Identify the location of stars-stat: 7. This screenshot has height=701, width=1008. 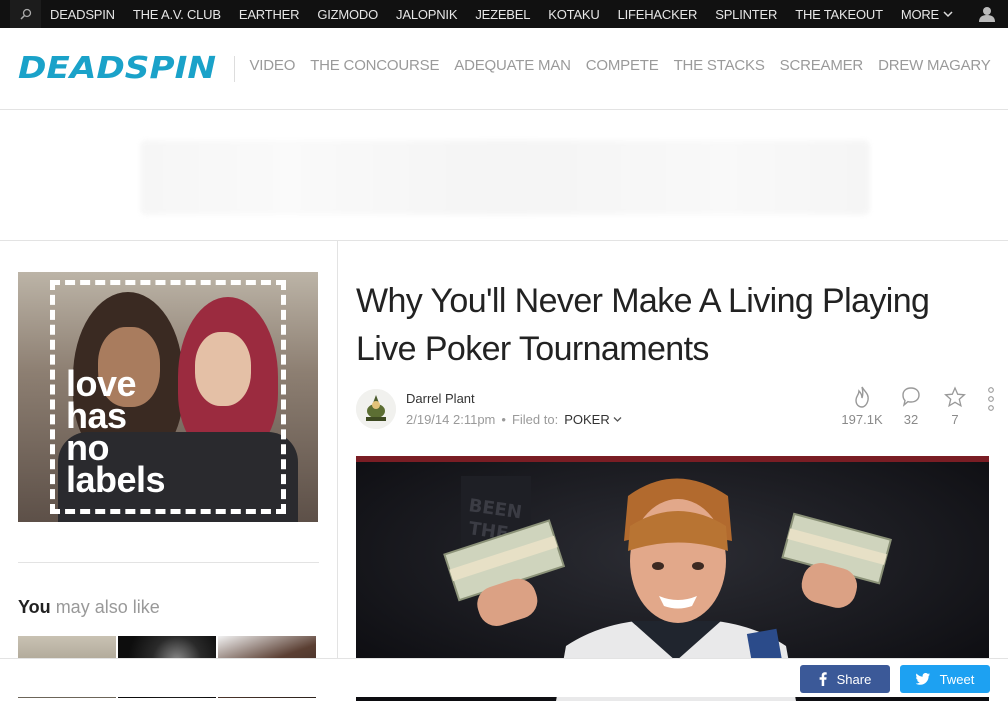
(955, 406).